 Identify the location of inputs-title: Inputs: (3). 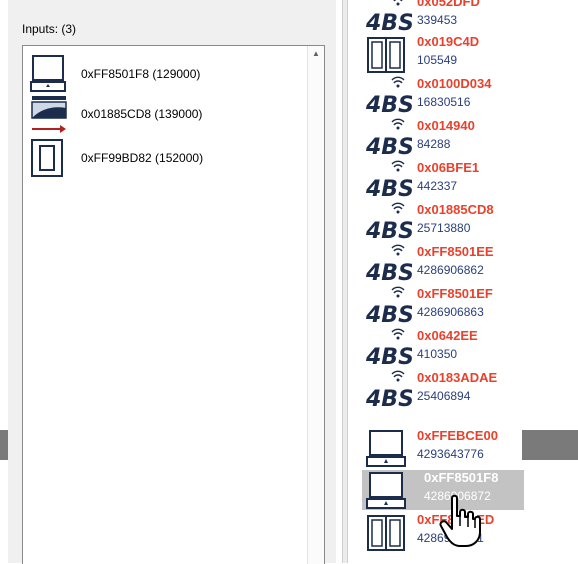
(49, 29).